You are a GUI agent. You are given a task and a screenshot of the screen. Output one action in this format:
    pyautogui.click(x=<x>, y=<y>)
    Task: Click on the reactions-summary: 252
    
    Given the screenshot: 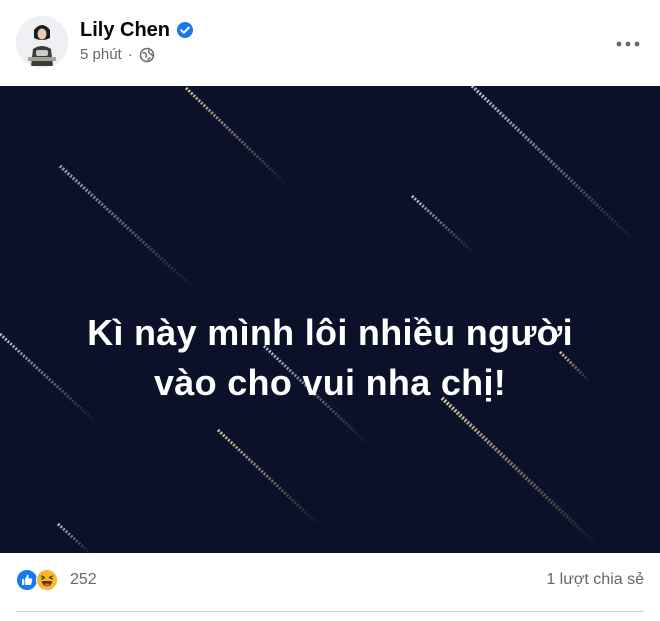 What is the action you would take?
    pyautogui.click(x=56, y=580)
    